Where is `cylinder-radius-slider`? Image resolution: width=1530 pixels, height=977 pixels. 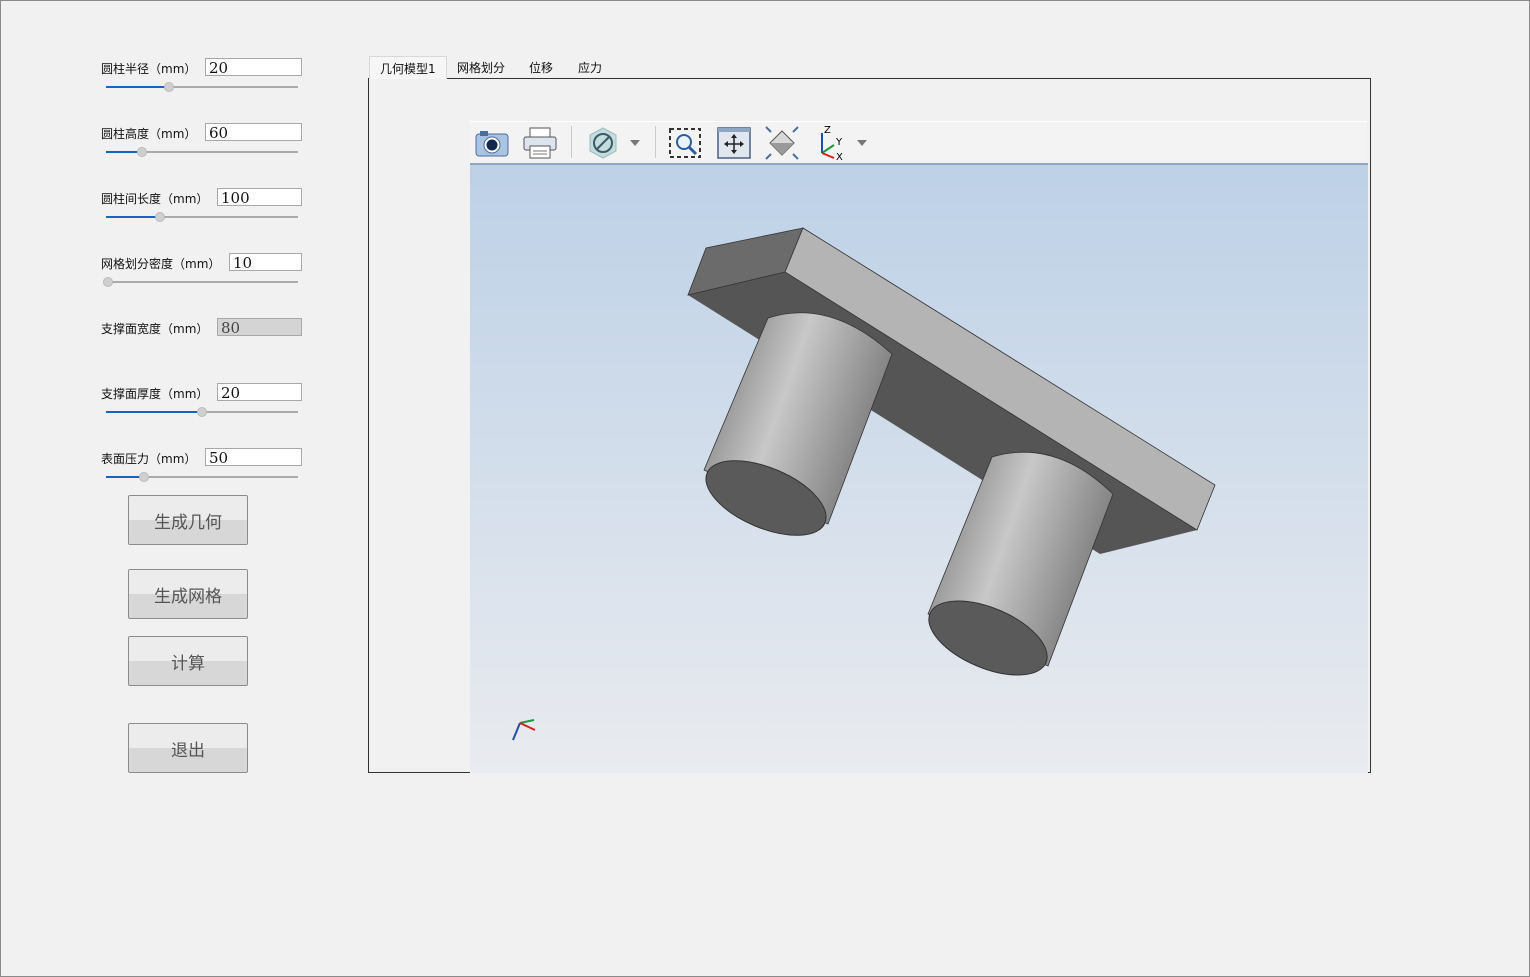 cylinder-radius-slider is located at coordinates (202, 87).